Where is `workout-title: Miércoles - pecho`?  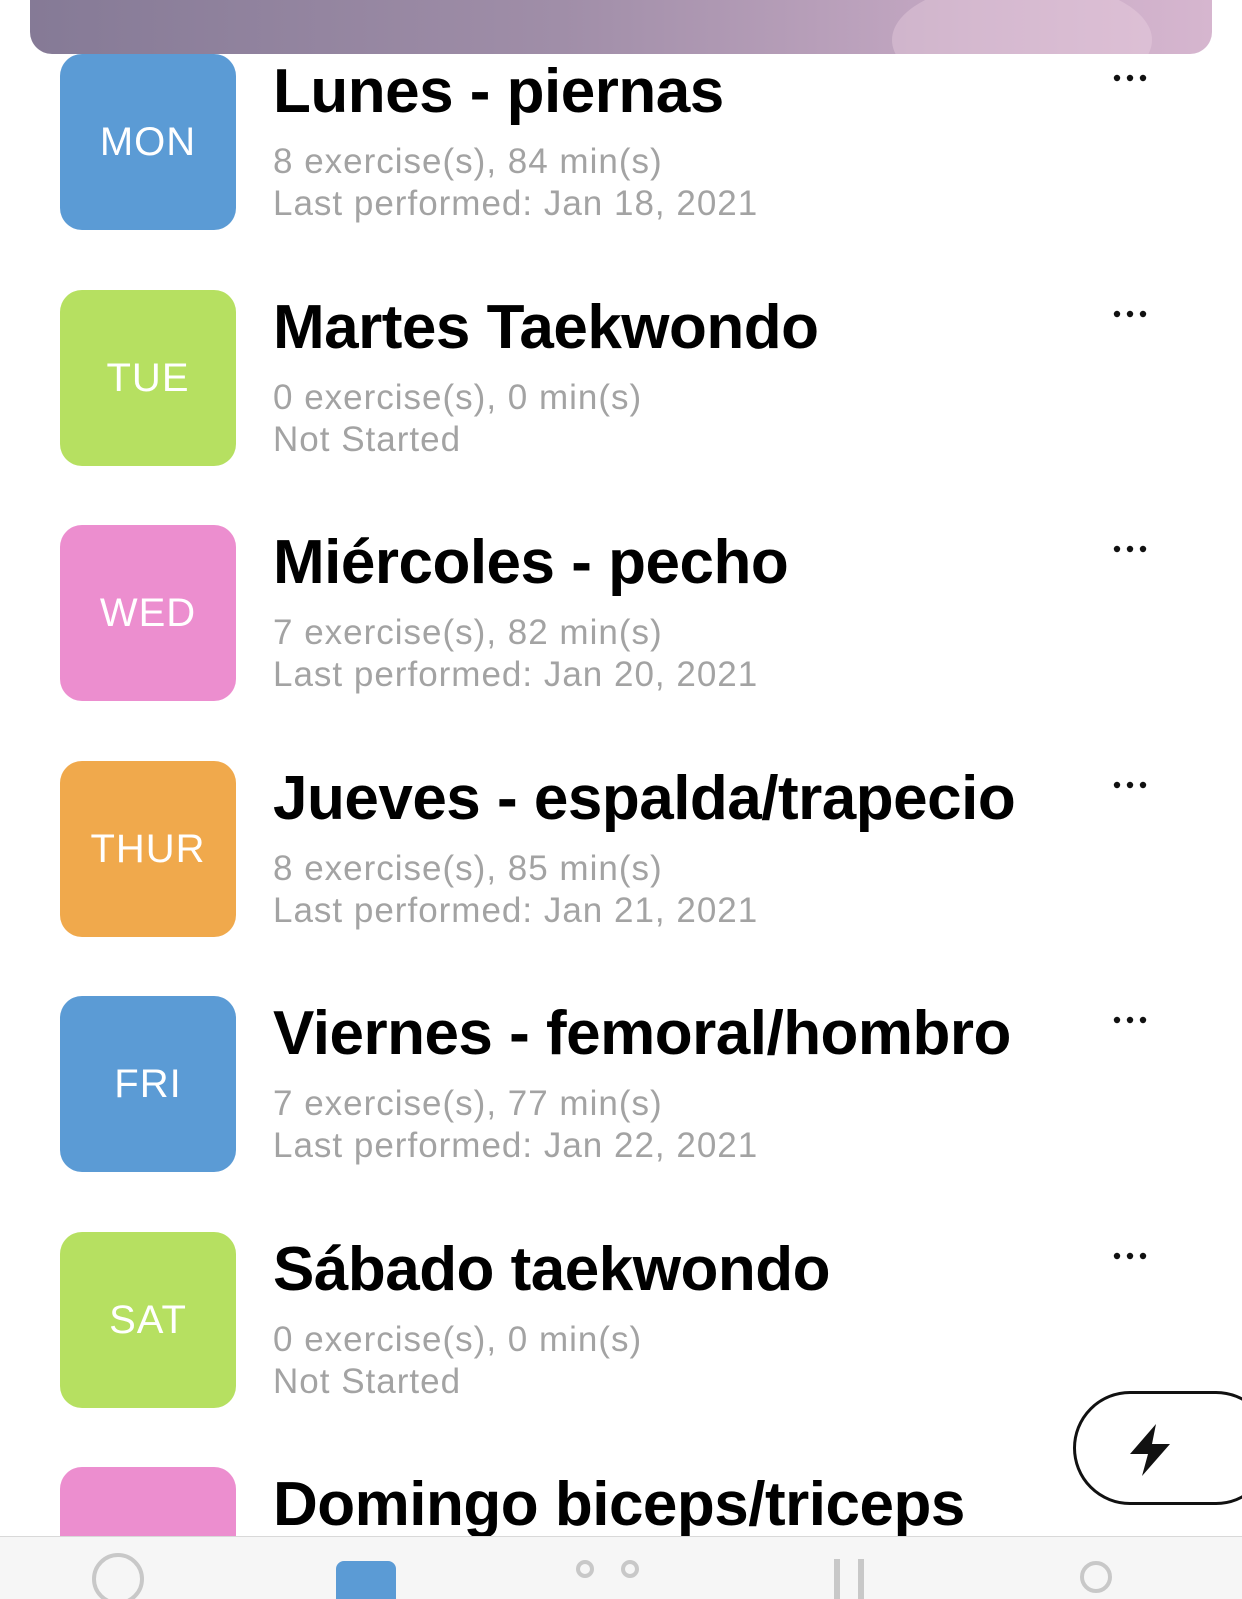
workout-title: Miércoles - pecho is located at coordinates (531, 562).